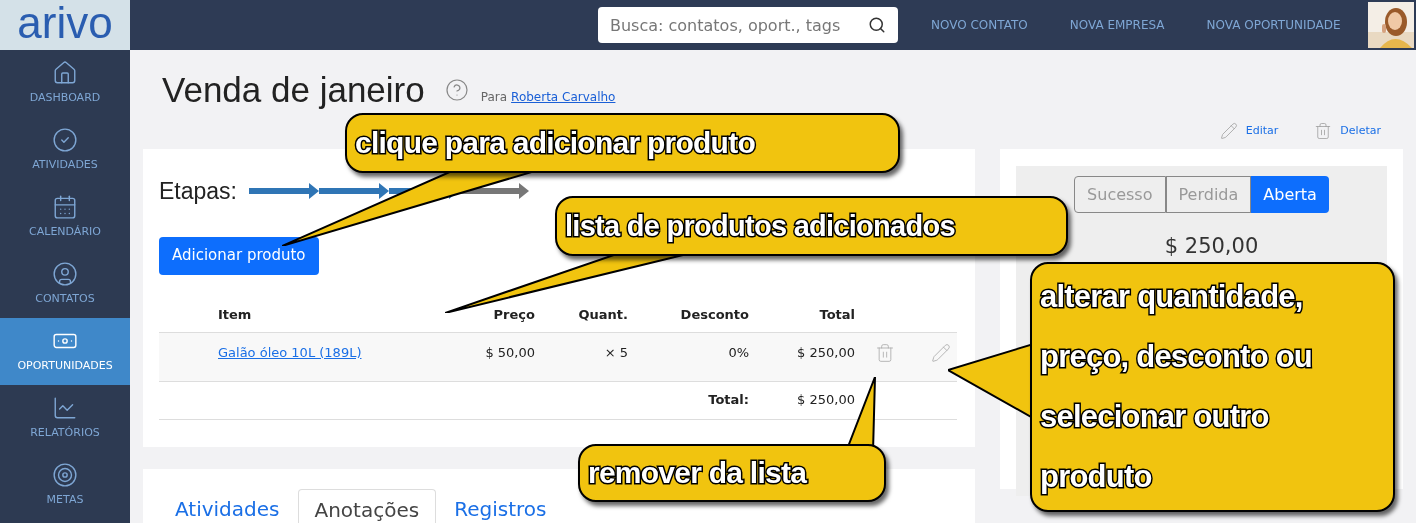  What do you see at coordinates (616, 352) in the screenshot?
I see `table-cell-text: × 5` at bounding box center [616, 352].